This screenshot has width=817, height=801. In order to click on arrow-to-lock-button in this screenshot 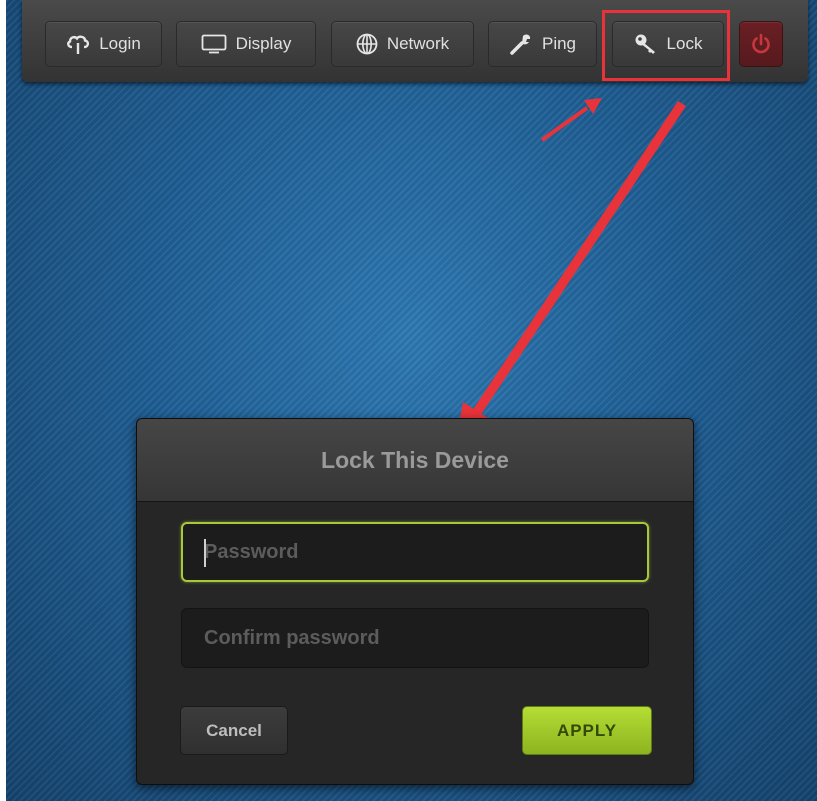, I will do `click(571, 120)`.